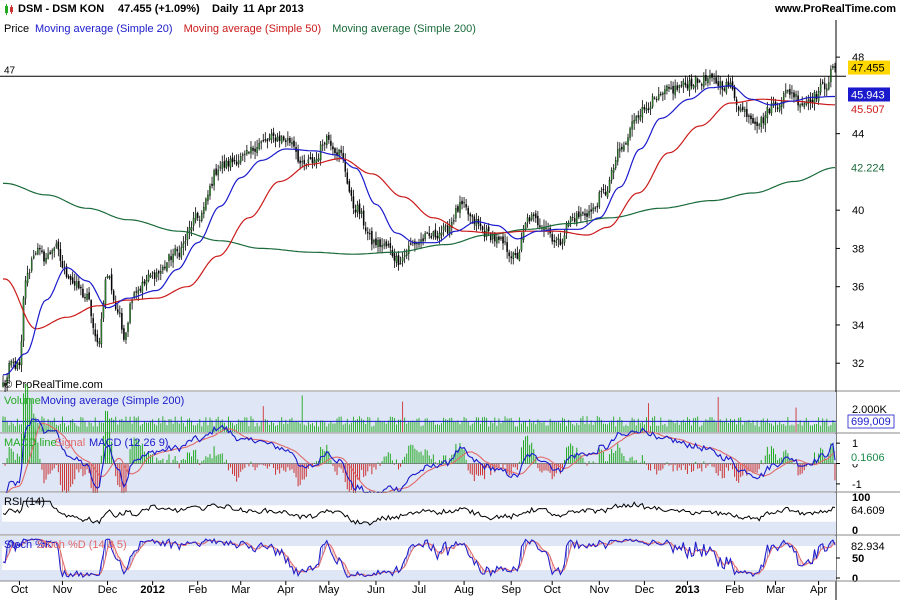  Describe the element at coordinates (19, 590) in the screenshot. I see `x-tick-label: Oct` at that location.